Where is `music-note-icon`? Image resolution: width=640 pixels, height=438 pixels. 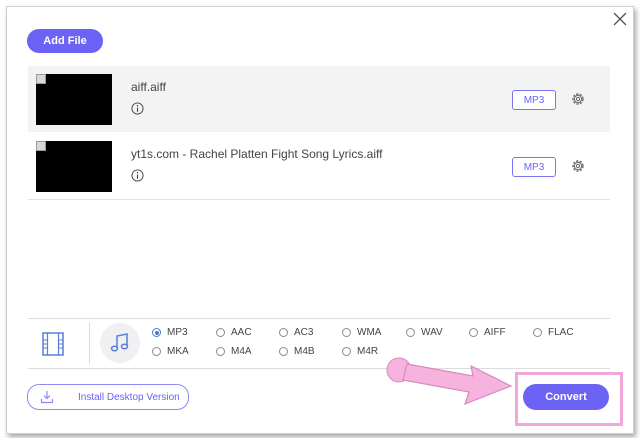
music-note-icon is located at coordinates (119, 342).